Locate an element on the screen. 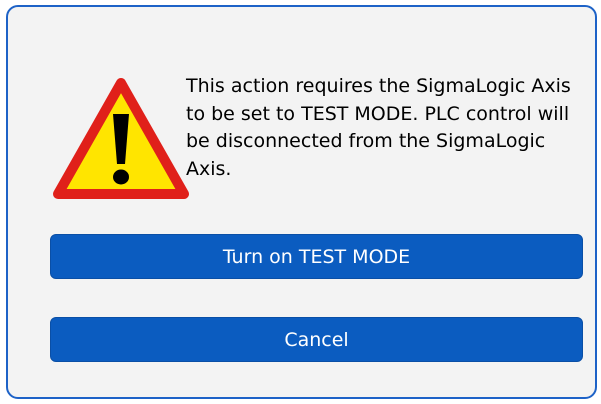  cancel-label: Cancel is located at coordinates (316, 339).